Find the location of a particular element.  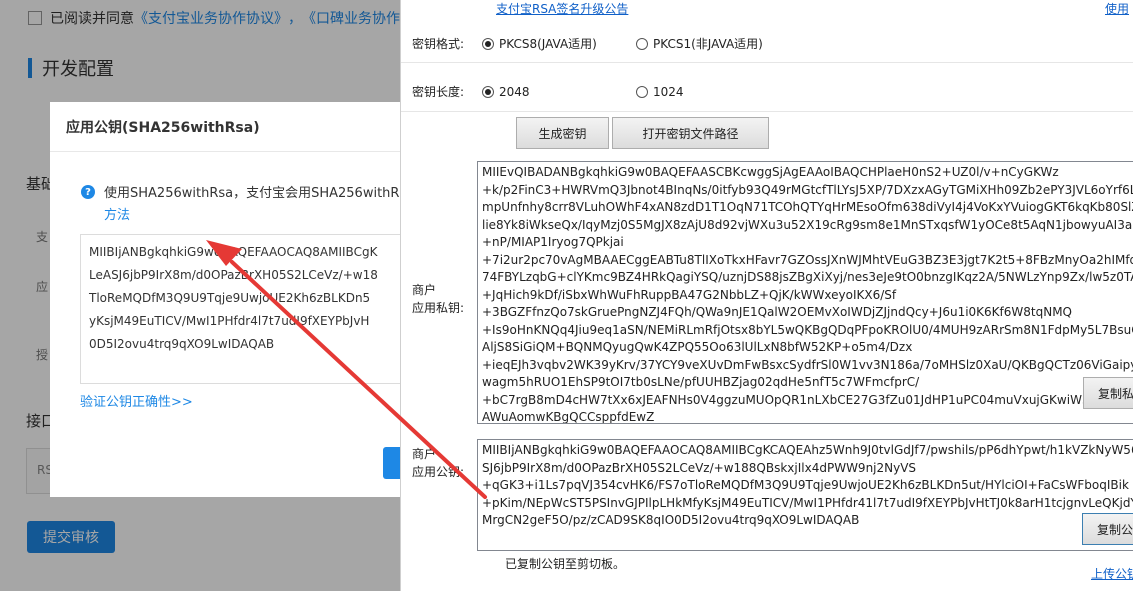

info-text: 使用SHA256withRsa，支付宝会用SHA256withR 方法 is located at coordinates (252, 205).